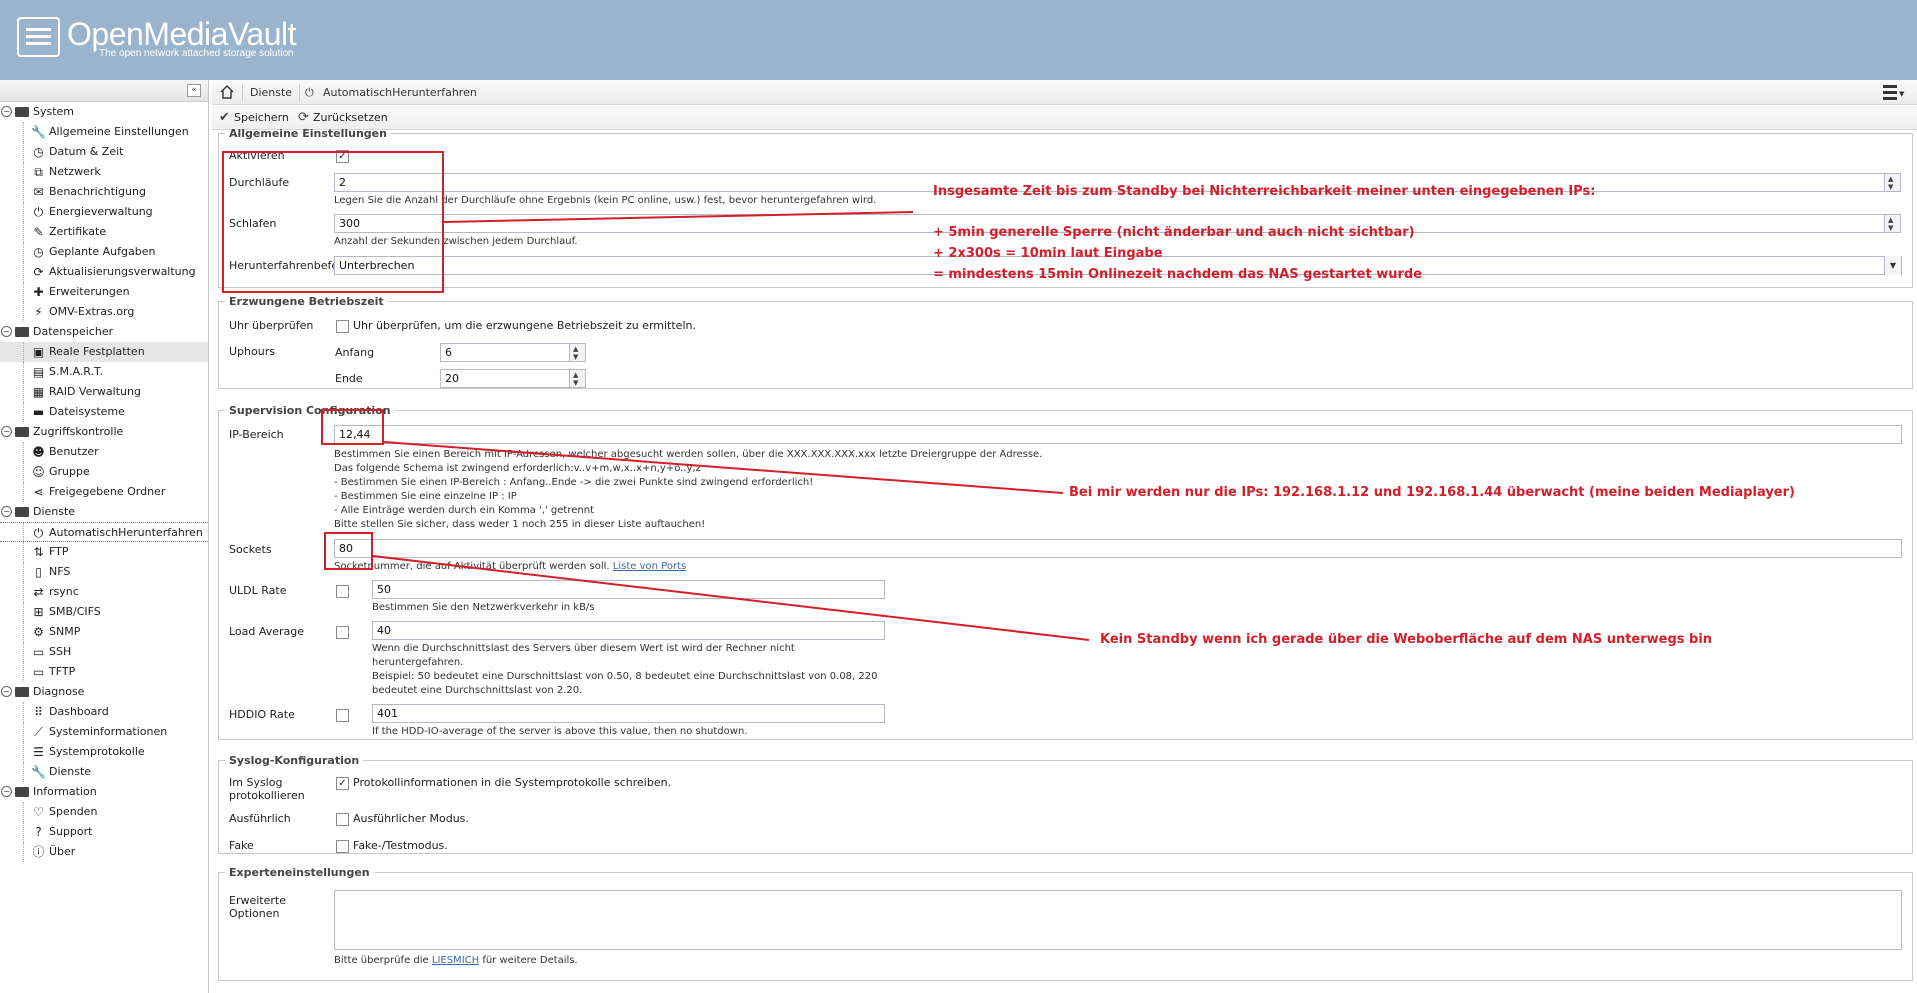  What do you see at coordinates (104, 512) in the screenshot?
I see `sidebar-group-dienste: − Dienste` at bounding box center [104, 512].